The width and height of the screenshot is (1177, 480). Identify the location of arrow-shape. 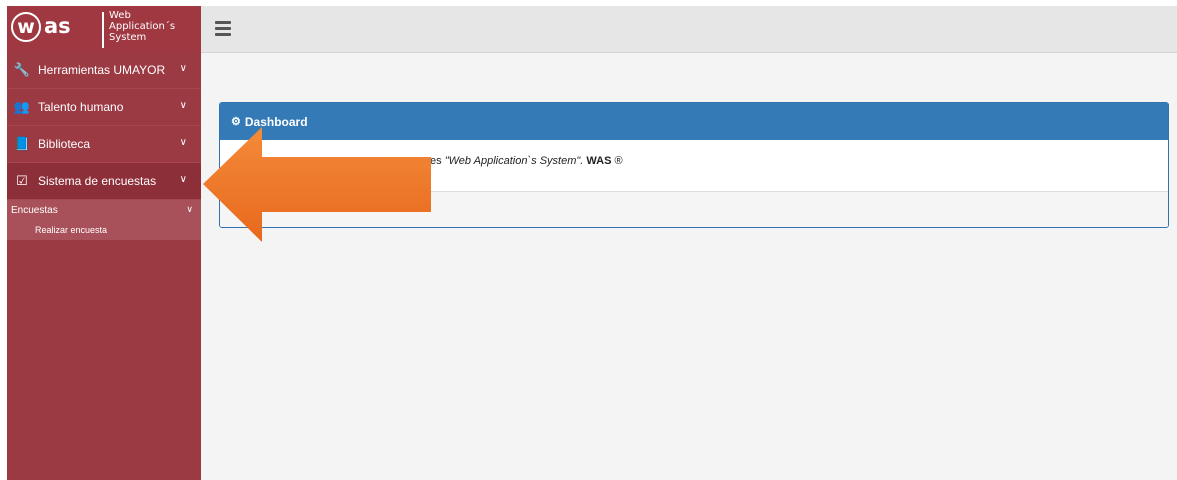
(317, 184).